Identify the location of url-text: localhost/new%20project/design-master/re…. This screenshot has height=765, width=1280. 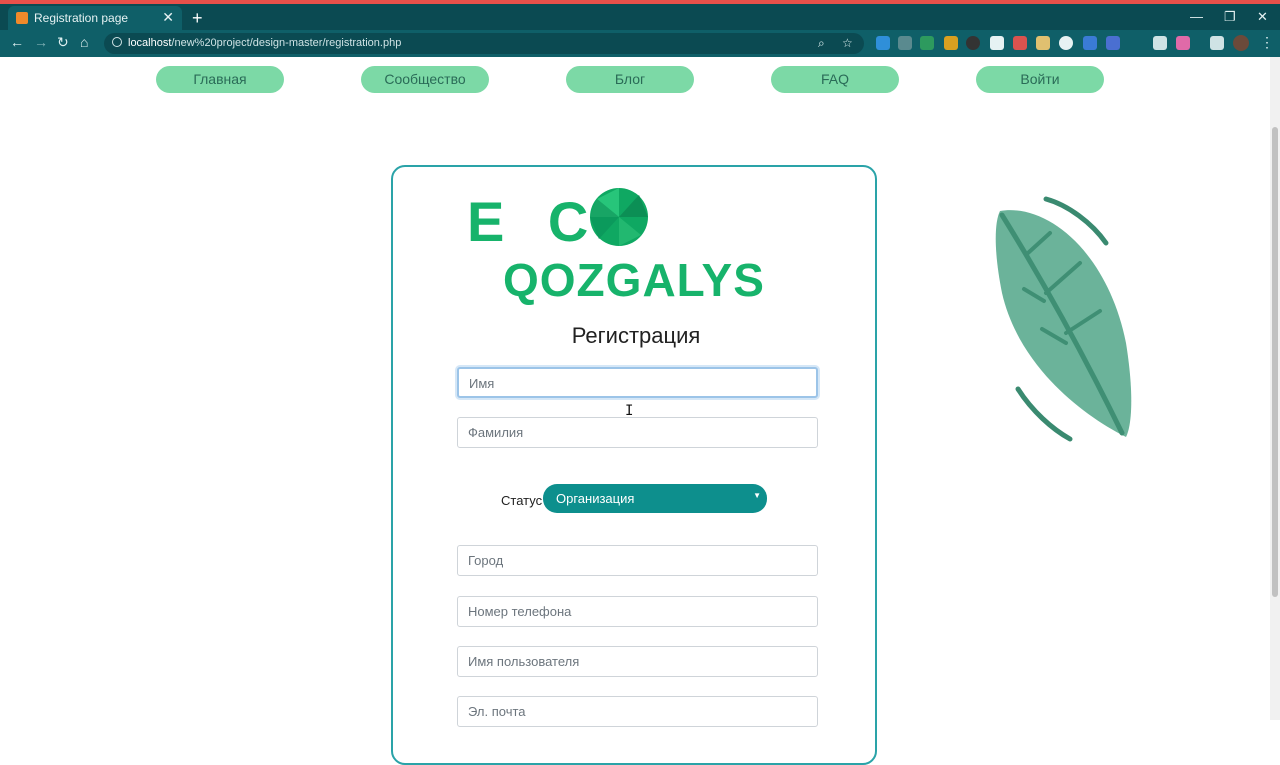
(265, 43).